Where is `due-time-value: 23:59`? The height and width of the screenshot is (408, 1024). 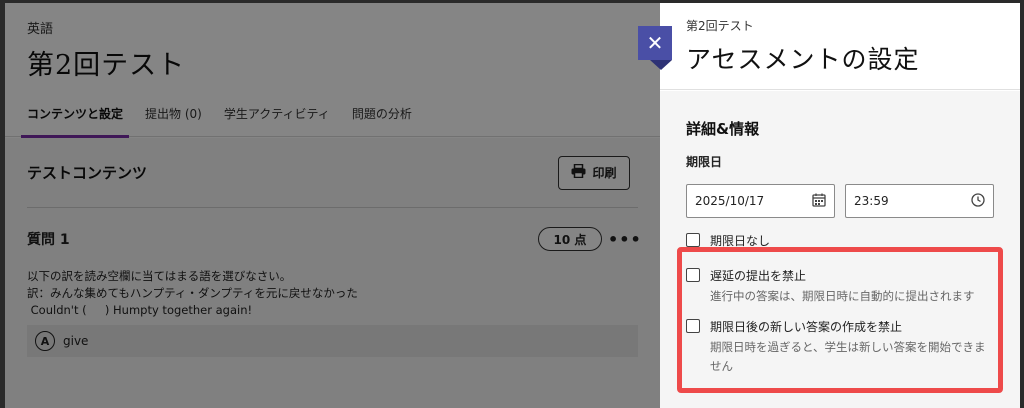 due-time-value: 23:59 is located at coordinates (871, 201).